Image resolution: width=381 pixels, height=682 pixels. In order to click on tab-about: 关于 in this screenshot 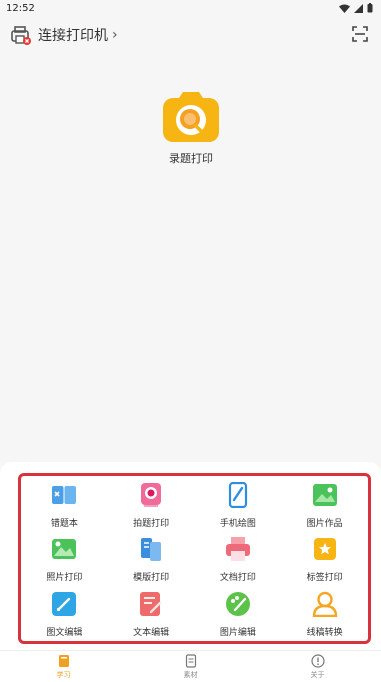, I will do `click(317, 666)`.